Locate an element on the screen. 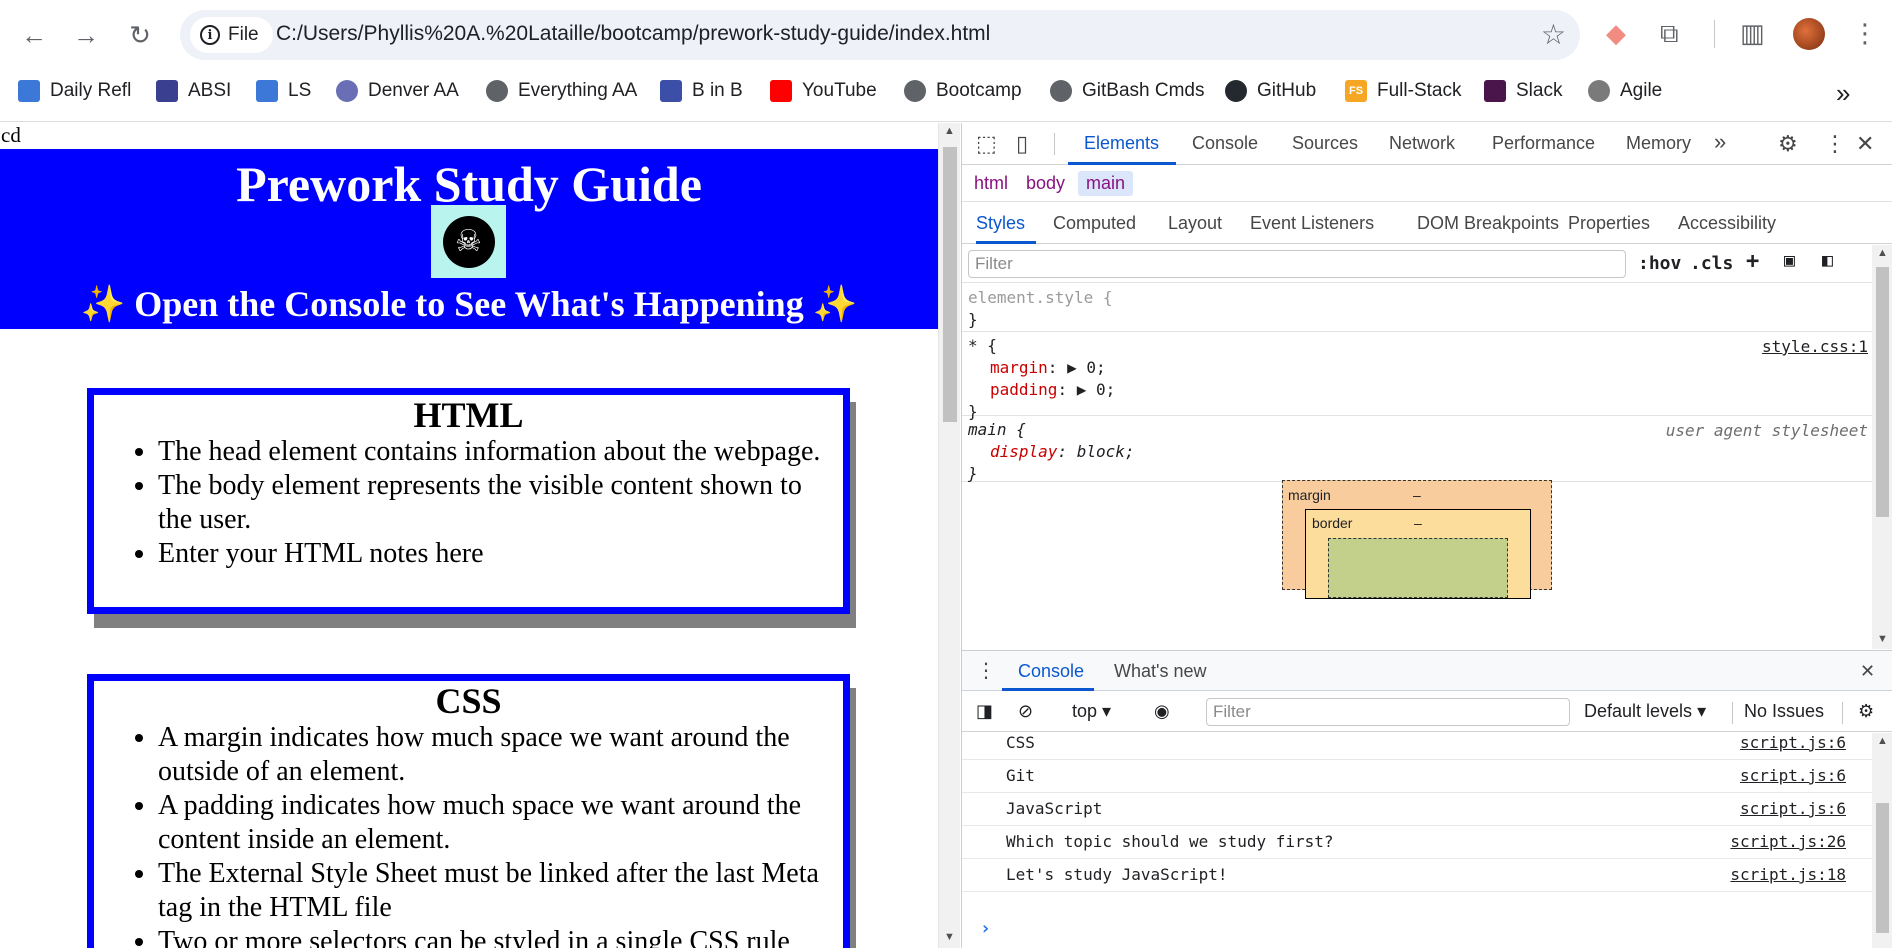 This screenshot has height=948, width=1892. console-scrollbar: ▲ is located at coordinates (1882, 840).